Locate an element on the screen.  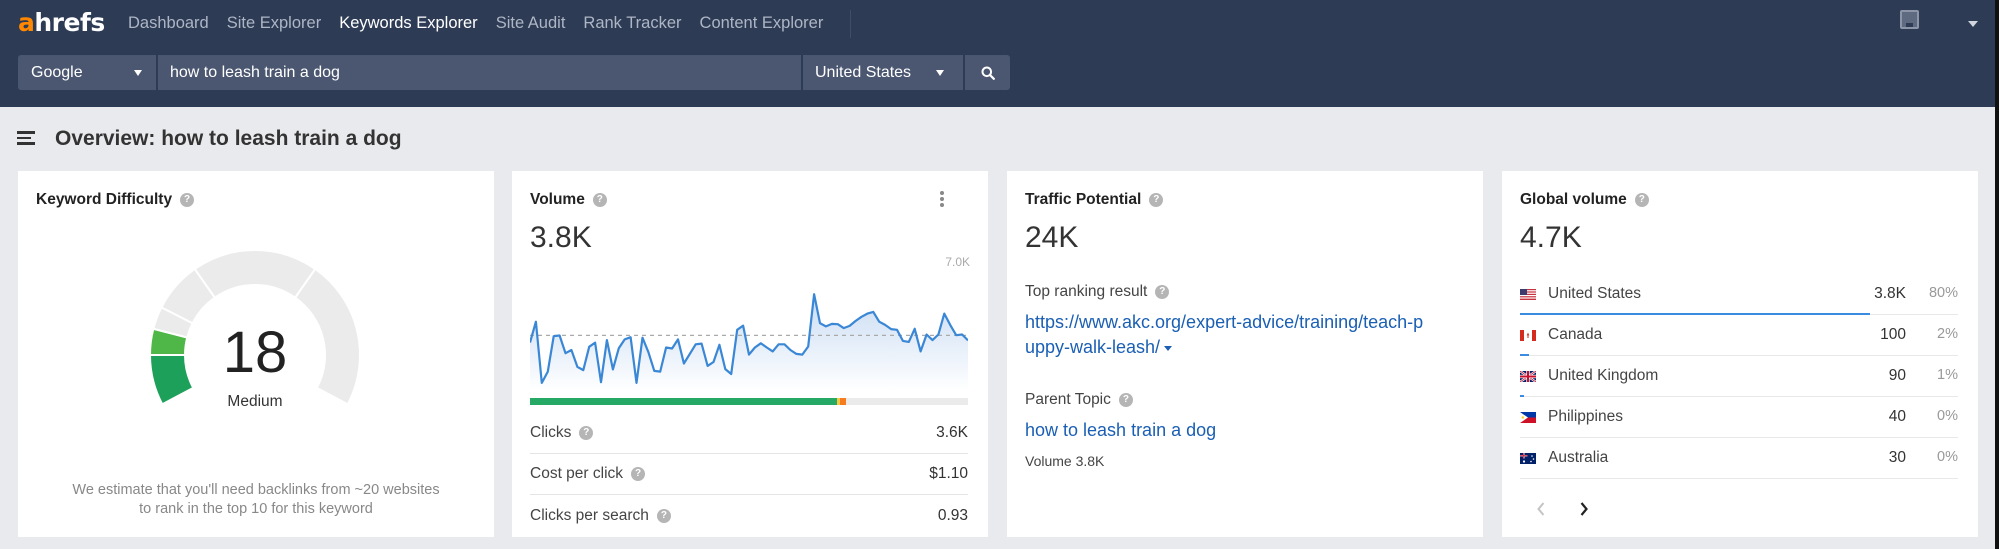
chevron-right-icon is located at coordinates (1584, 509).